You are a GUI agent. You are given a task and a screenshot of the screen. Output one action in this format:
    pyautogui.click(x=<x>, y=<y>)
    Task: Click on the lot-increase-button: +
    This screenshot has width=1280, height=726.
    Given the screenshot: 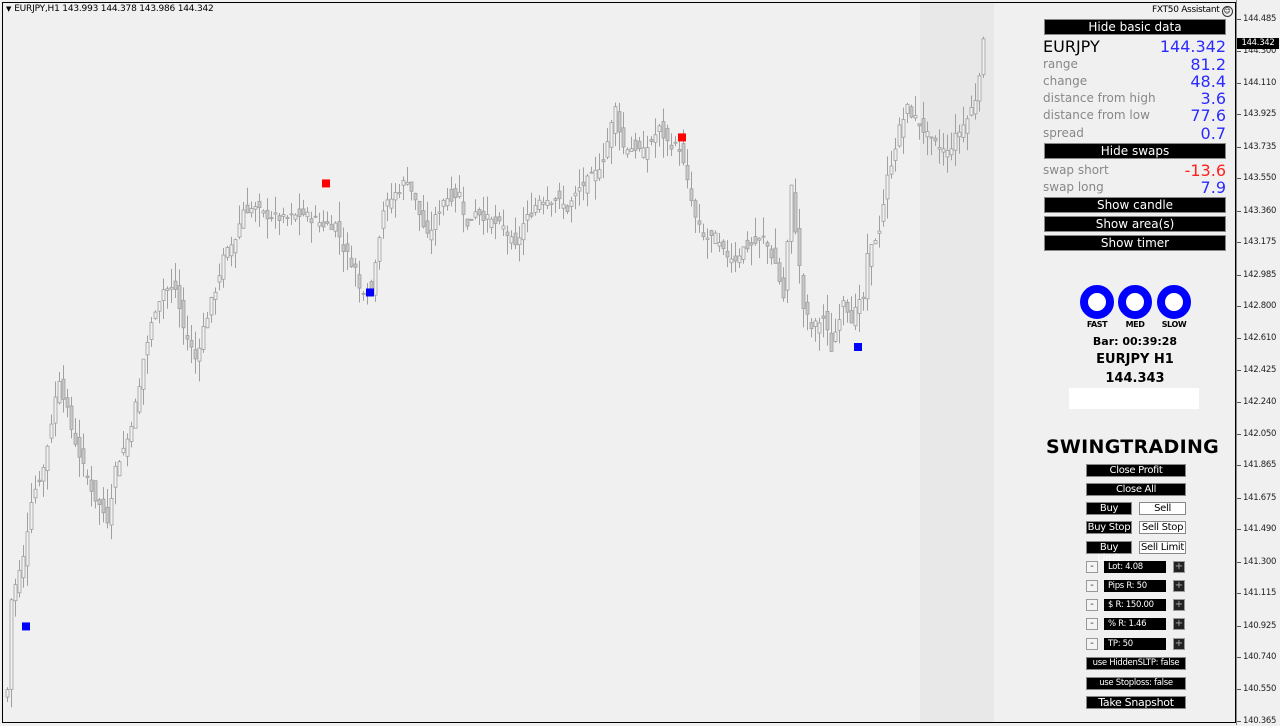 What is the action you would take?
    pyautogui.click(x=1179, y=567)
    